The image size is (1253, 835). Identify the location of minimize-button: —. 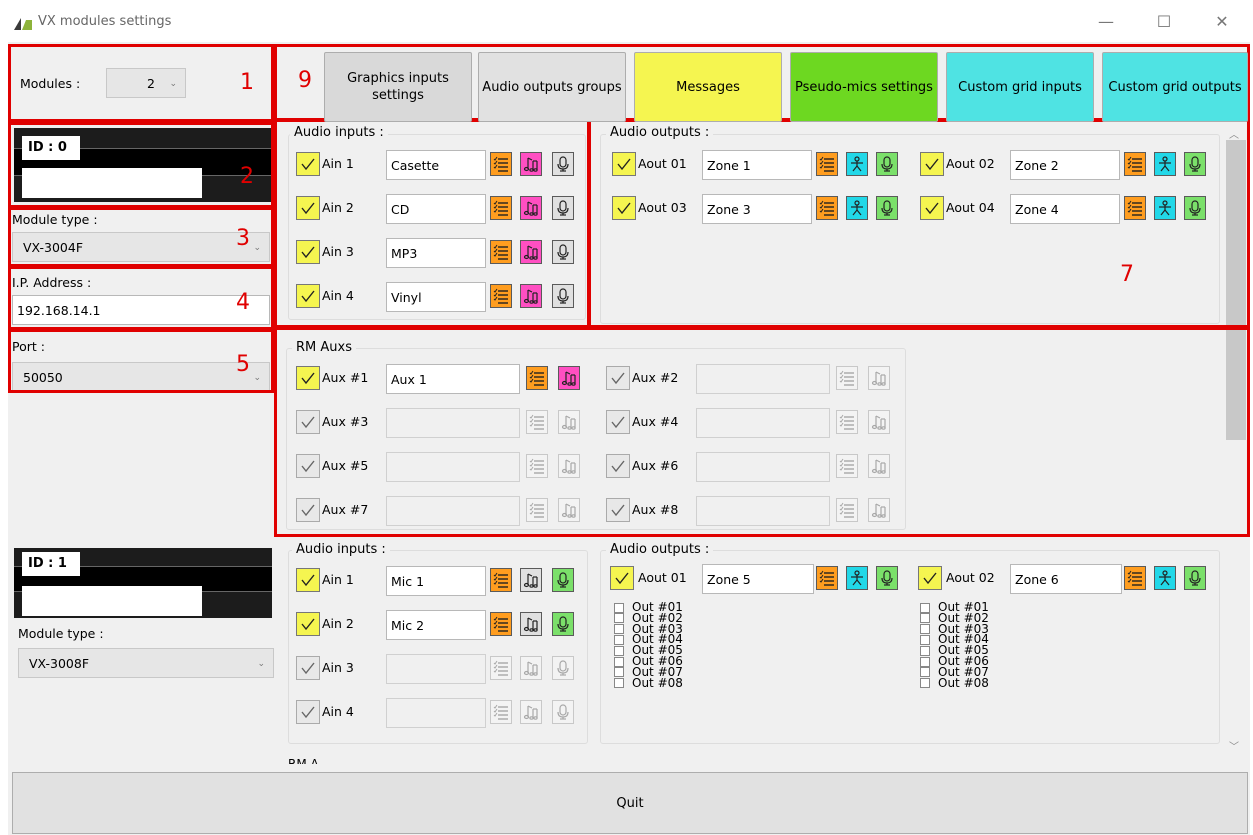
(1106, 22).